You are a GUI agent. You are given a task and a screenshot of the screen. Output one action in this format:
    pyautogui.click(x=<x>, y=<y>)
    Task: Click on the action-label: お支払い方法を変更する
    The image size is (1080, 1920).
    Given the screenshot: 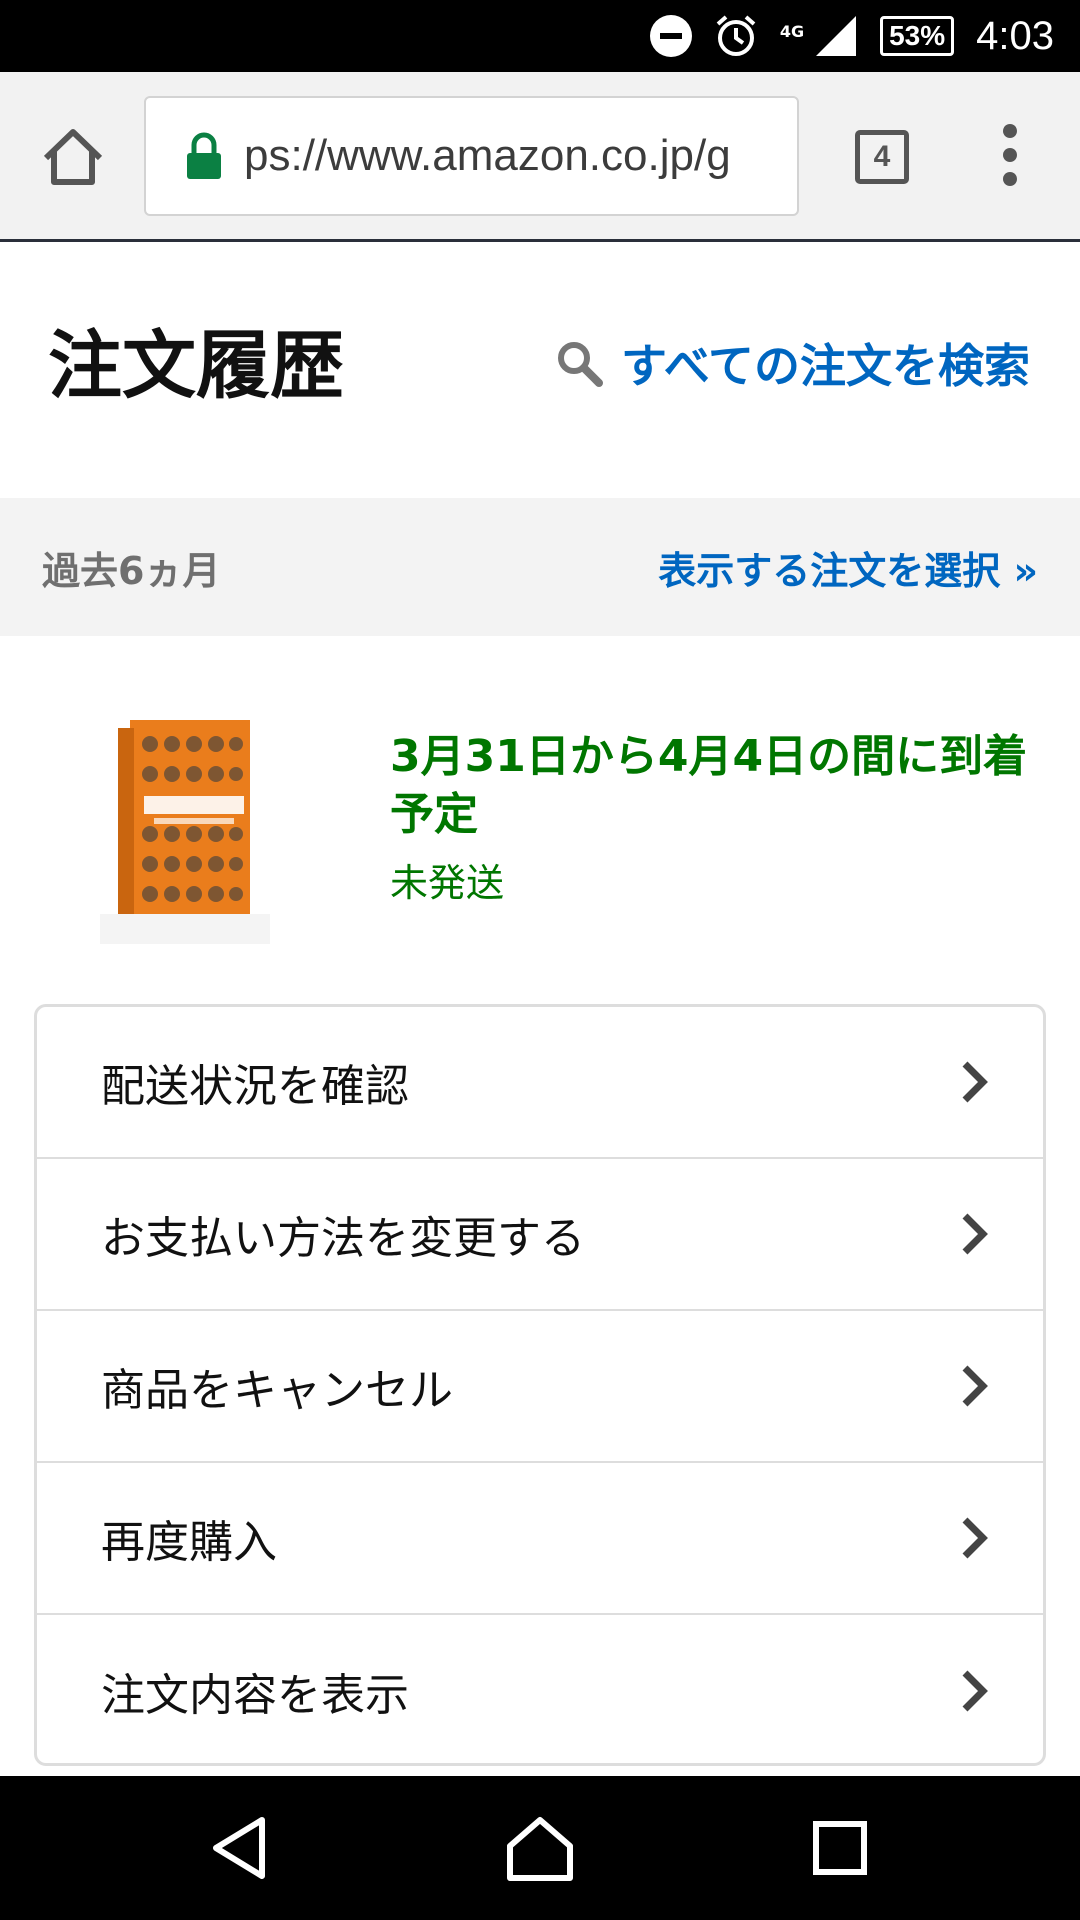 What is the action you would take?
    pyautogui.click(x=343, y=1238)
    